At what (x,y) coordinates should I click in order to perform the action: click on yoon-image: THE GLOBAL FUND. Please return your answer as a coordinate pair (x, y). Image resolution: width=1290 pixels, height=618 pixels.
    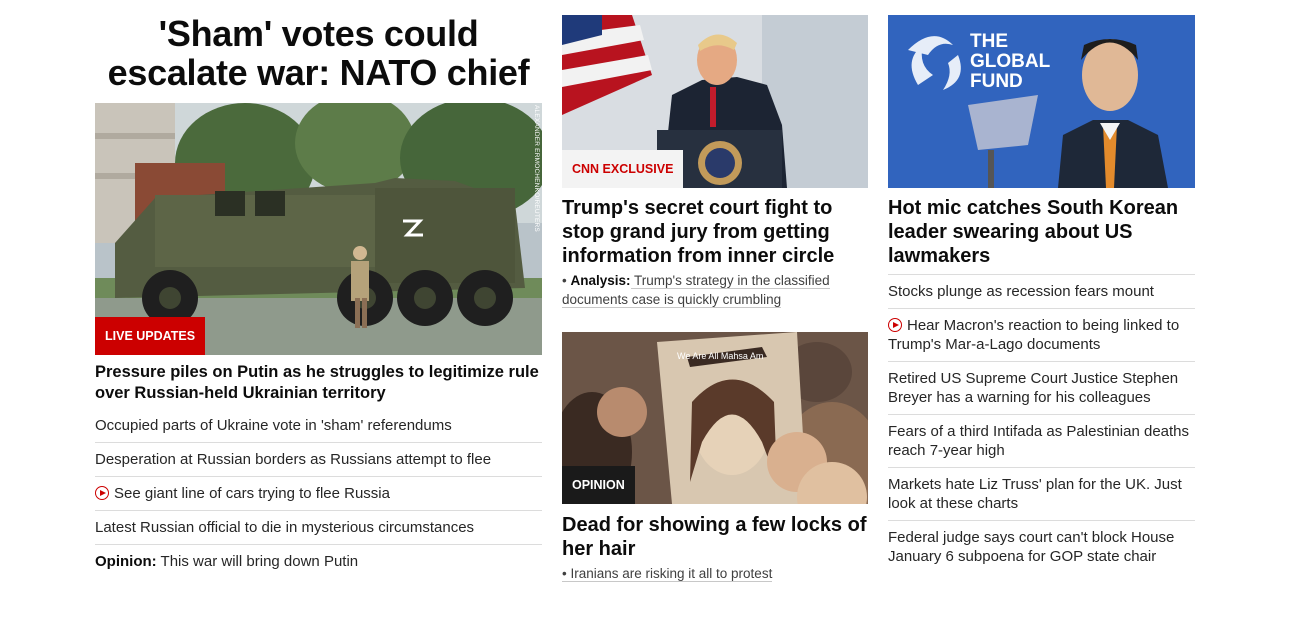
    Looking at the image, I should click on (1041, 101).